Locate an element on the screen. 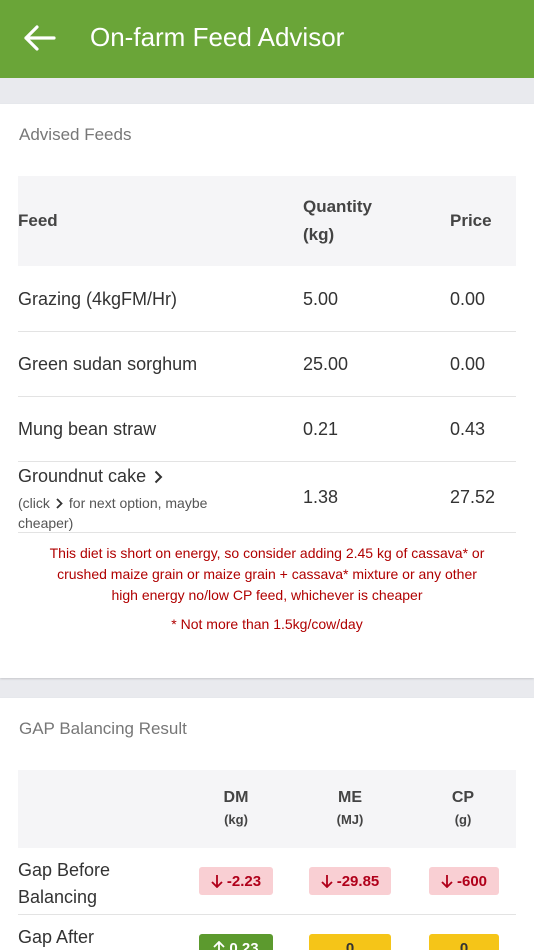 The width and height of the screenshot is (534, 950). status-badge: -2.23 is located at coordinates (236, 881).